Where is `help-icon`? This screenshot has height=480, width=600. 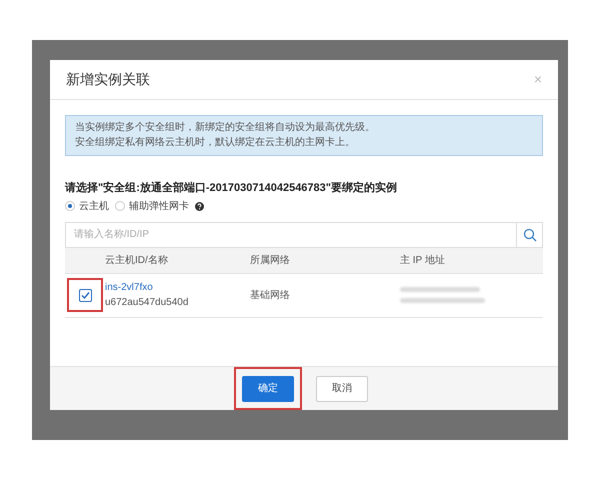
help-icon is located at coordinates (199, 206).